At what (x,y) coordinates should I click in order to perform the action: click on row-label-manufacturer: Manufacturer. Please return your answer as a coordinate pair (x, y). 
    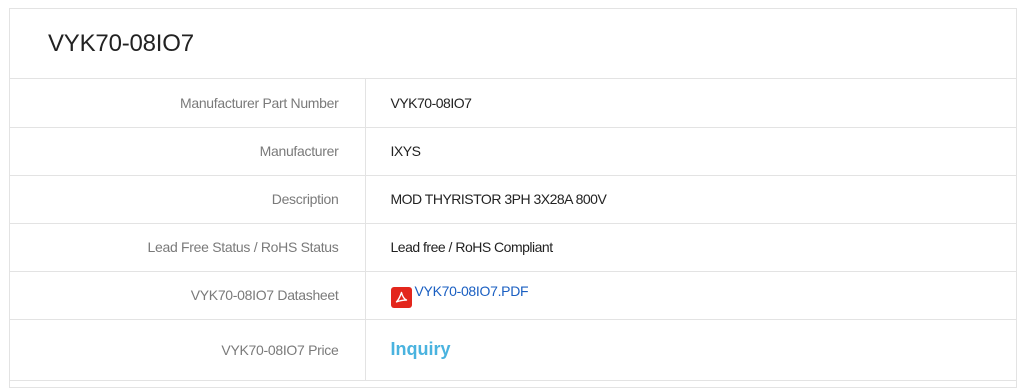
    Looking at the image, I should click on (188, 151).